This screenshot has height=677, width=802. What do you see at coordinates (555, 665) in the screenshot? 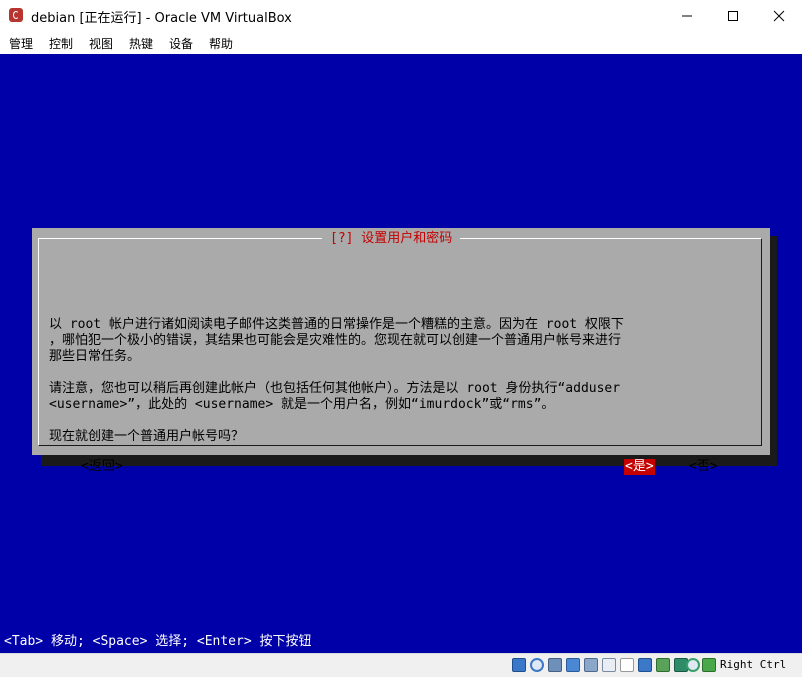
I see `audio-icon` at bounding box center [555, 665].